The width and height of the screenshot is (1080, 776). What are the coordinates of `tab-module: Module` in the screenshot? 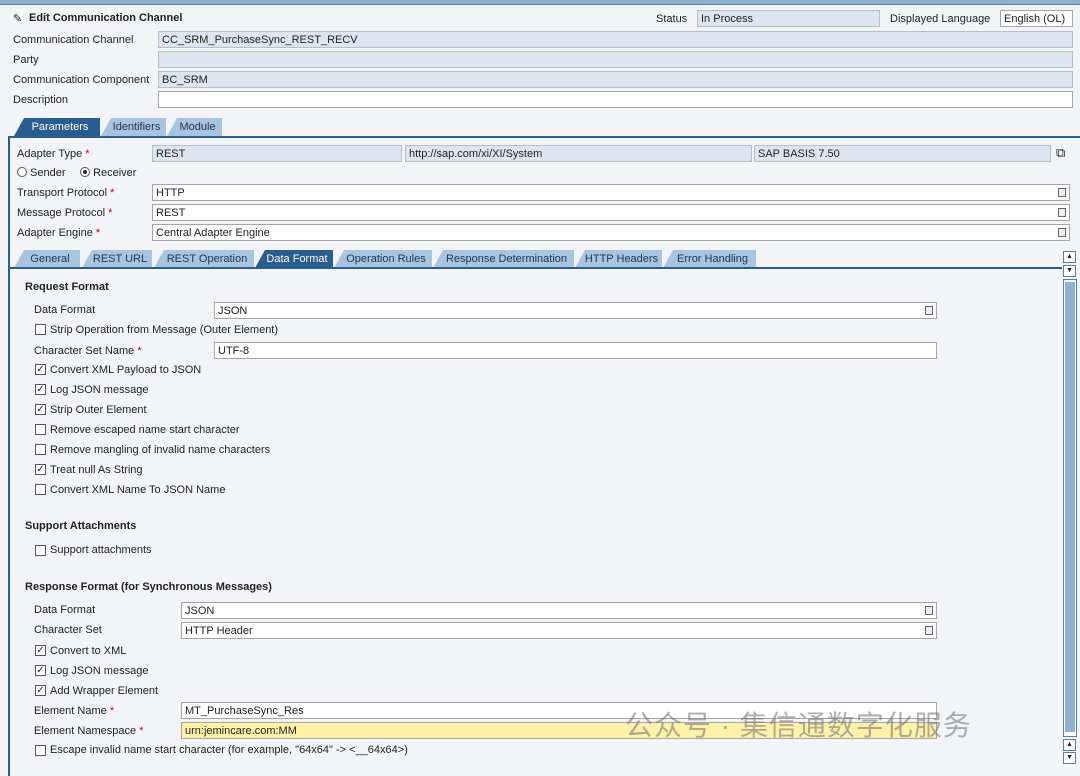 It's located at (194, 127).